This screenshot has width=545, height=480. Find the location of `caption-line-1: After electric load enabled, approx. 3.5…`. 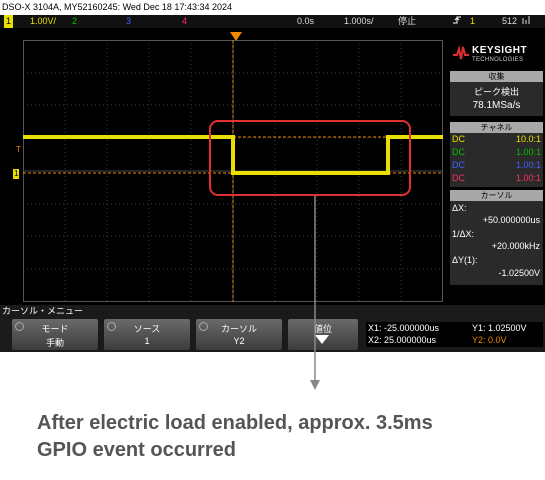

caption-line-1: After electric load enabled, approx. 3.5… is located at coordinates (235, 423).